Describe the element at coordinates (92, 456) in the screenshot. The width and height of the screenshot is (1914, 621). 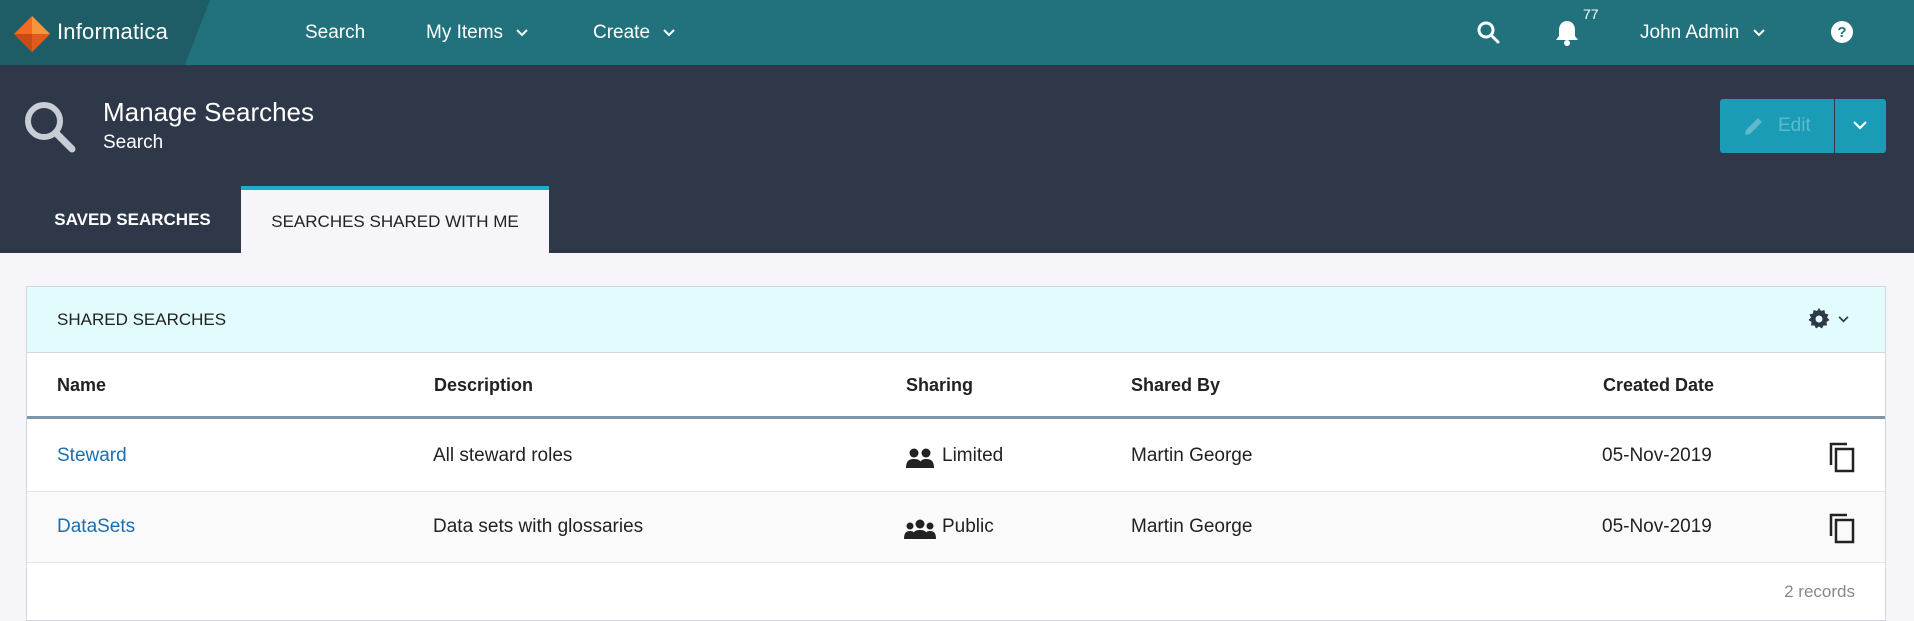
I see `search-name-link: Steward` at that location.